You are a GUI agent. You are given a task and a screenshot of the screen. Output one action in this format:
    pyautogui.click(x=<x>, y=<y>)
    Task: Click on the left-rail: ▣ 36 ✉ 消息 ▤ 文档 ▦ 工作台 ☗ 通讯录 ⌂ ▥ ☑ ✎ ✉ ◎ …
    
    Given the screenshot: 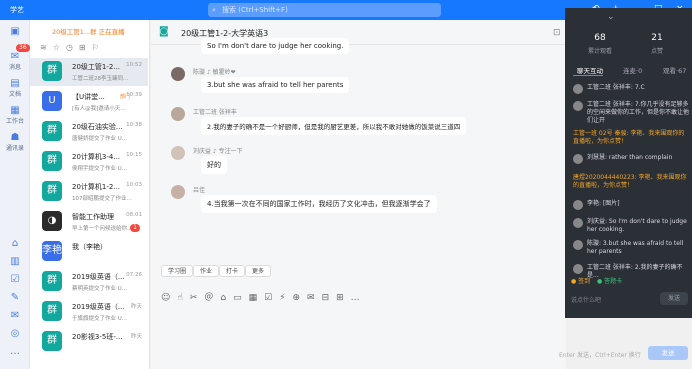 What is the action you would take?
    pyautogui.click(x=15, y=194)
    